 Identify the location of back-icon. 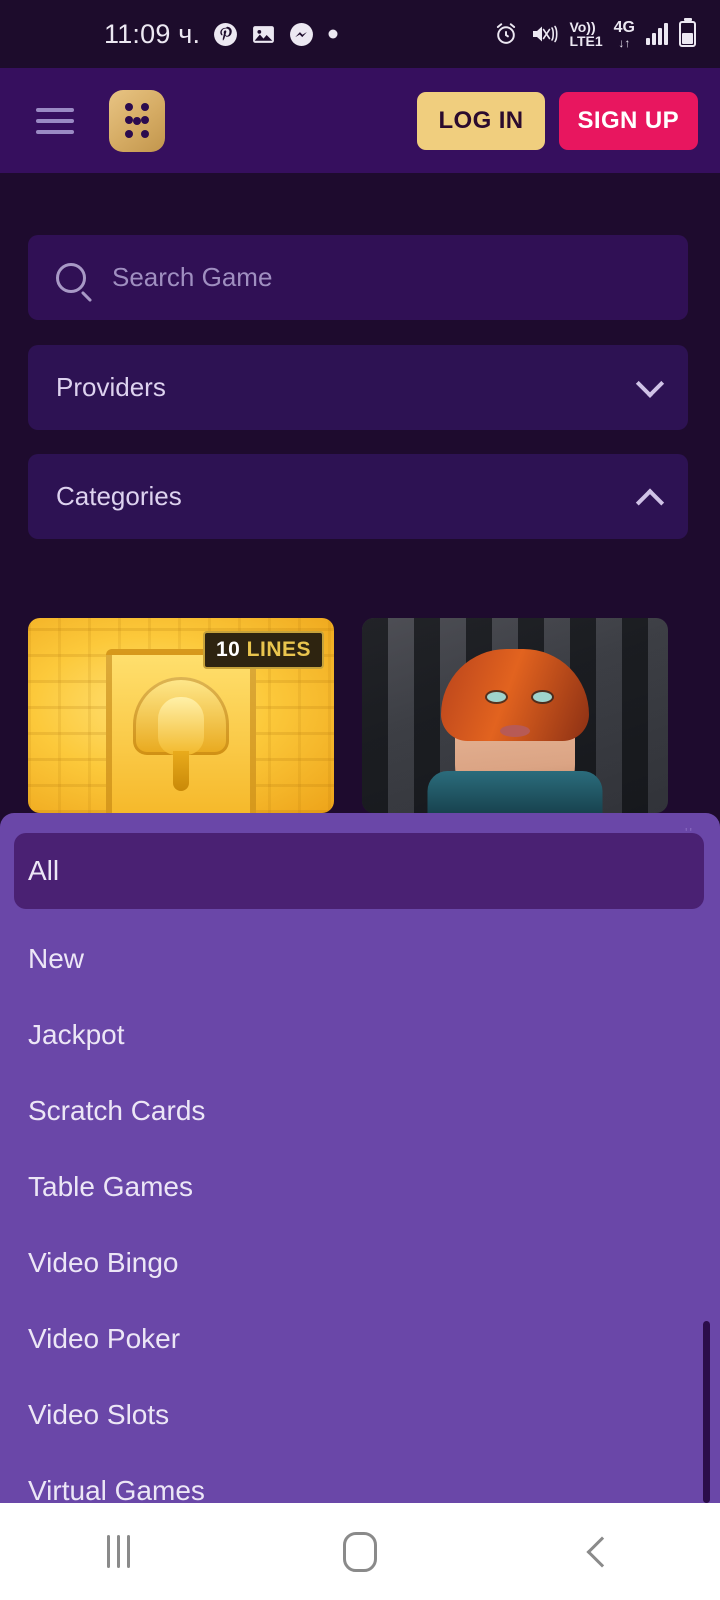
(602, 1551).